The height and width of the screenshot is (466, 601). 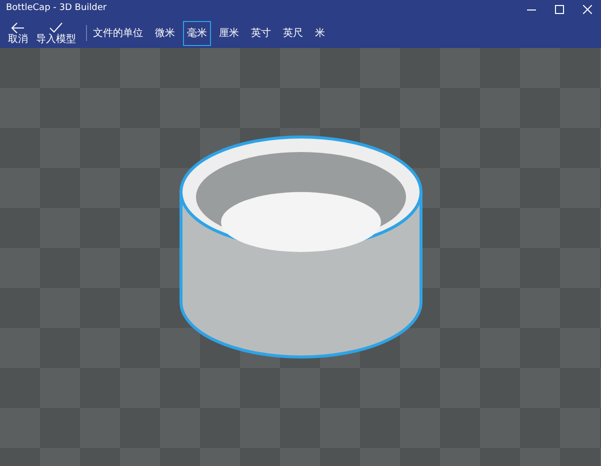 What do you see at coordinates (56, 28) in the screenshot?
I see `checkmark-icon` at bounding box center [56, 28].